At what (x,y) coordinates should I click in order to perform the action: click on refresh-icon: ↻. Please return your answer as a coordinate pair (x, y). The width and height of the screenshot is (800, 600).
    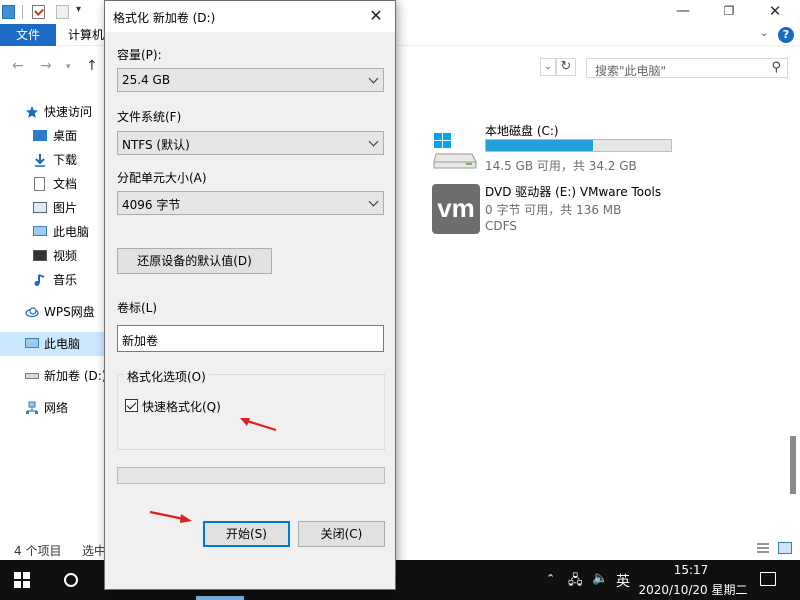
    Looking at the image, I should click on (566, 67).